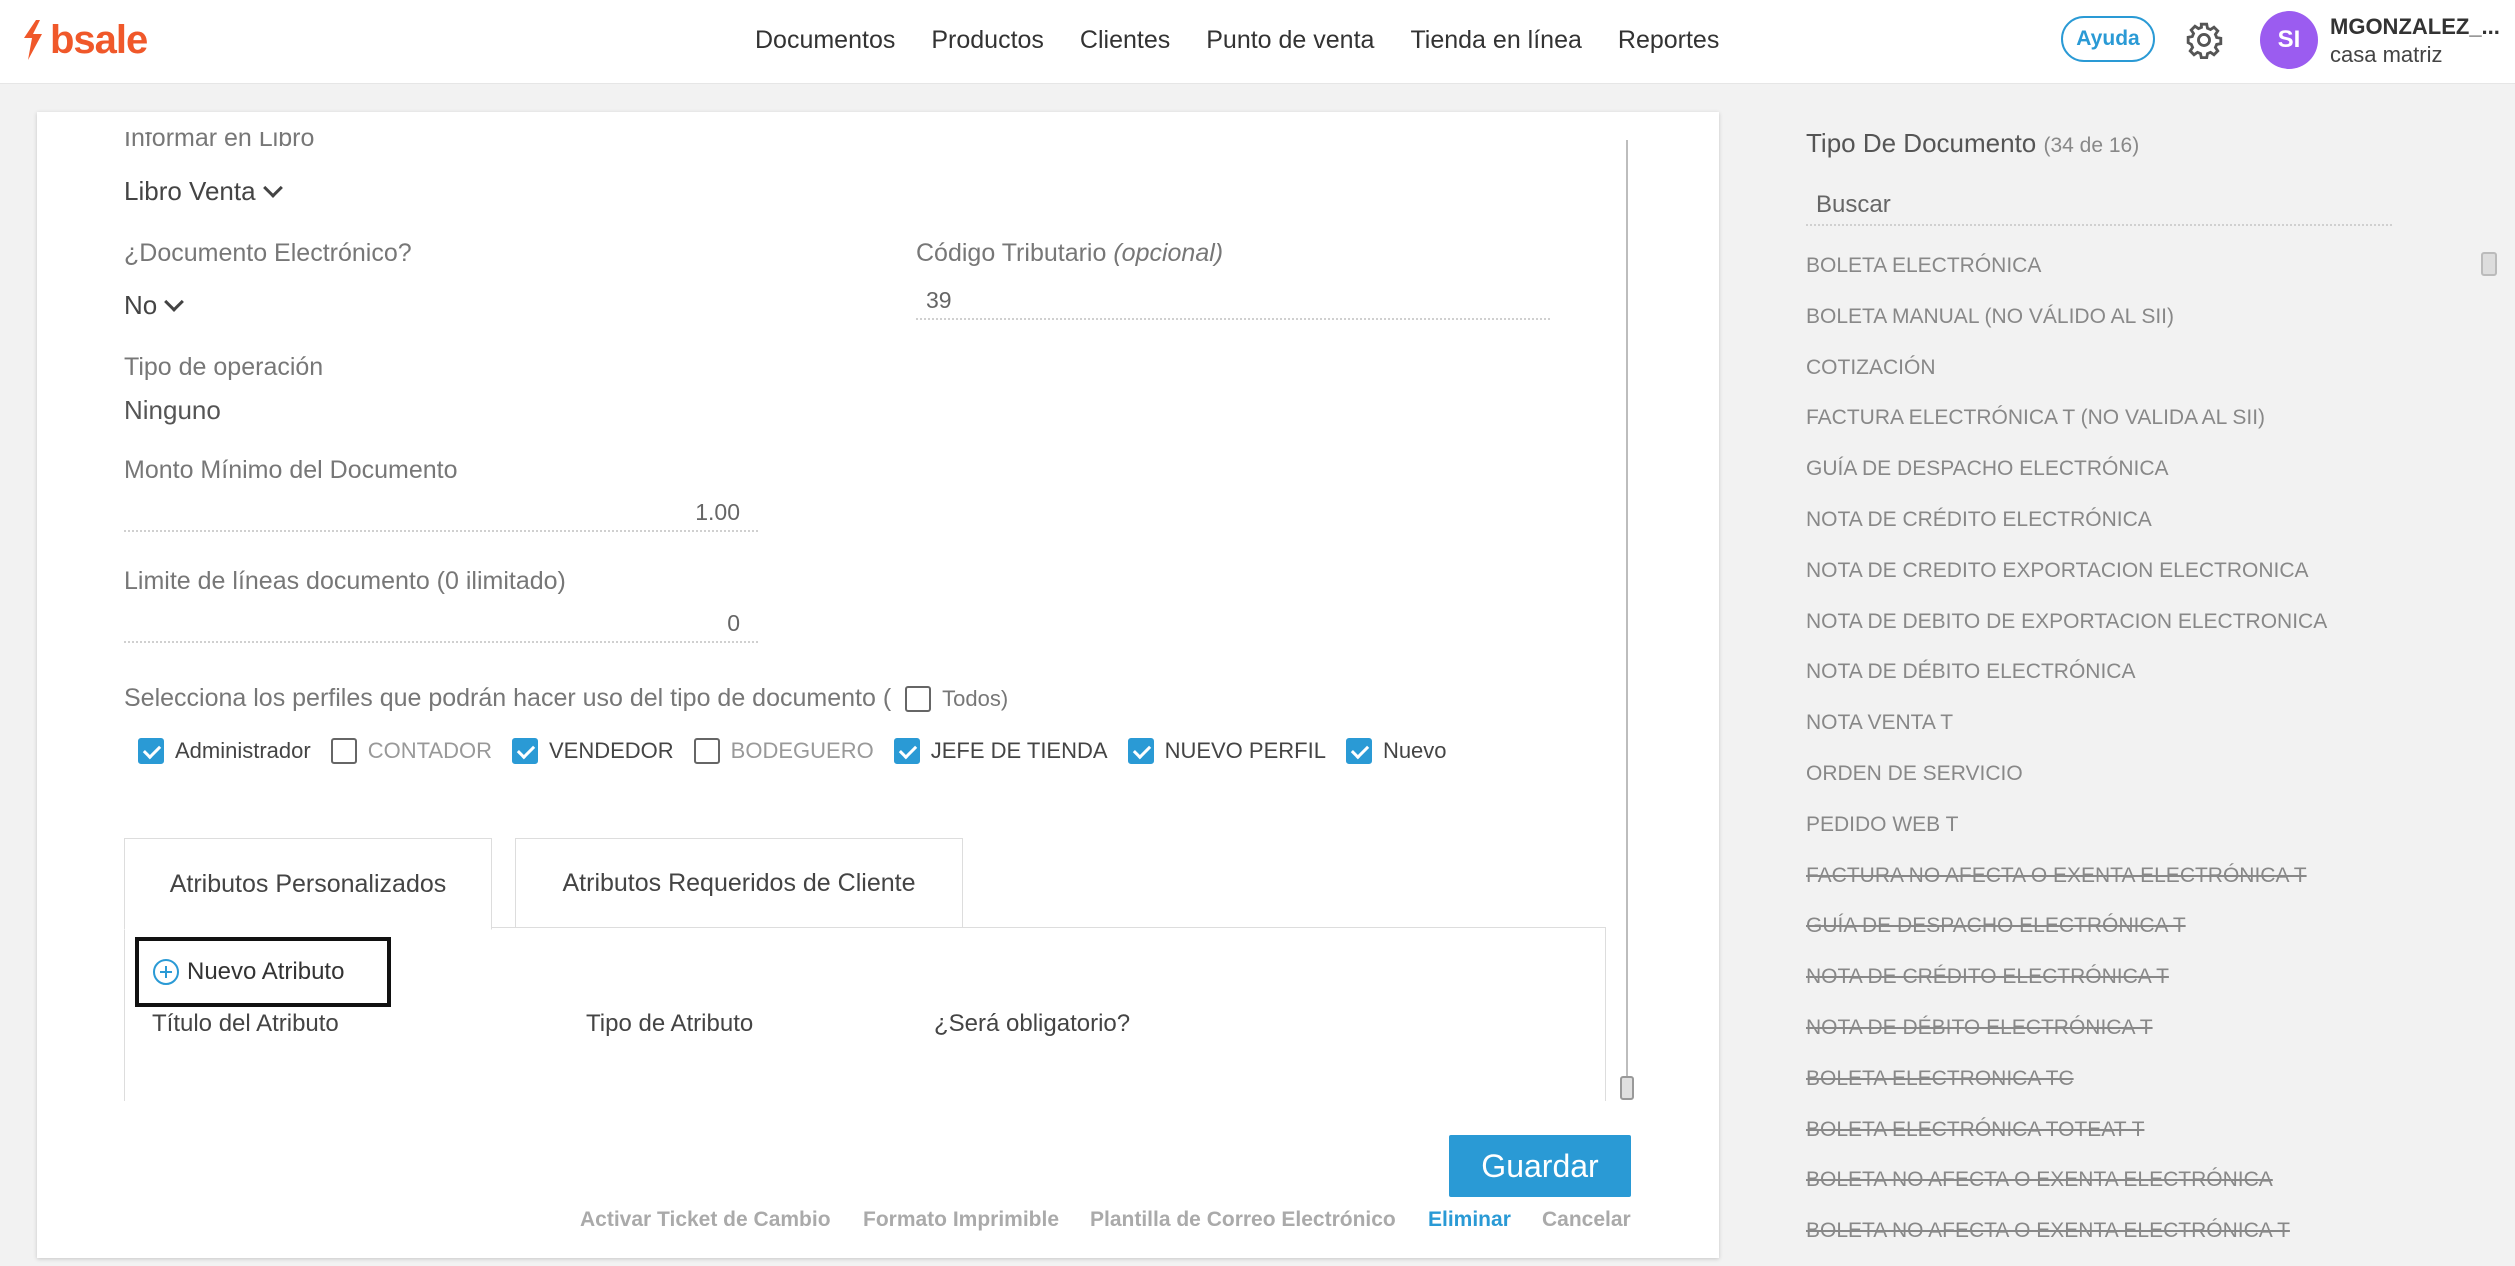 The height and width of the screenshot is (1266, 2515). What do you see at coordinates (1586, 1220) in the screenshot?
I see `cancel-link: Cancelar` at bounding box center [1586, 1220].